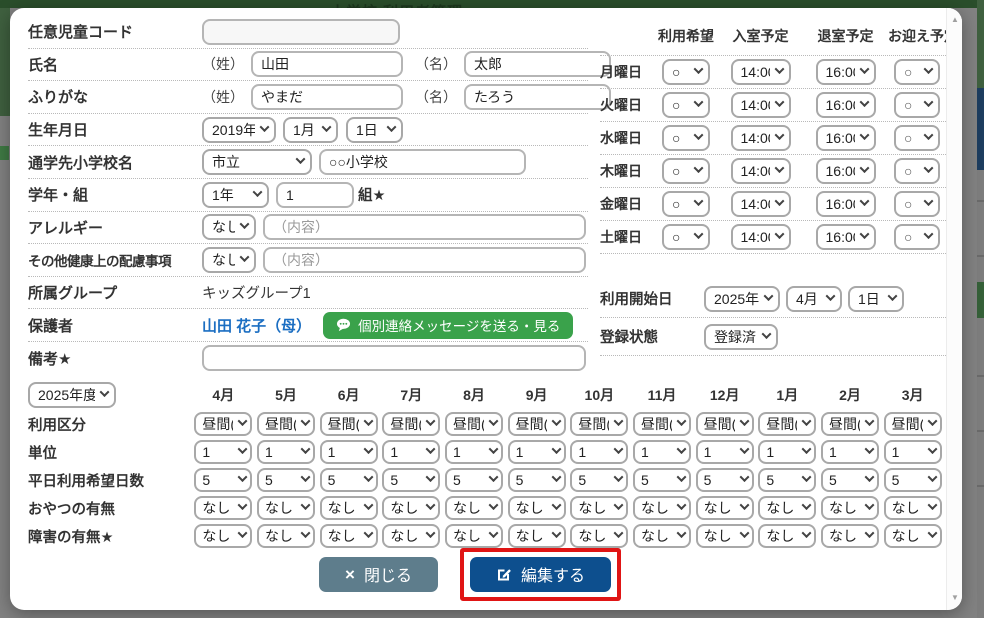  I want to click on allergy-detail-input, so click(424, 227).